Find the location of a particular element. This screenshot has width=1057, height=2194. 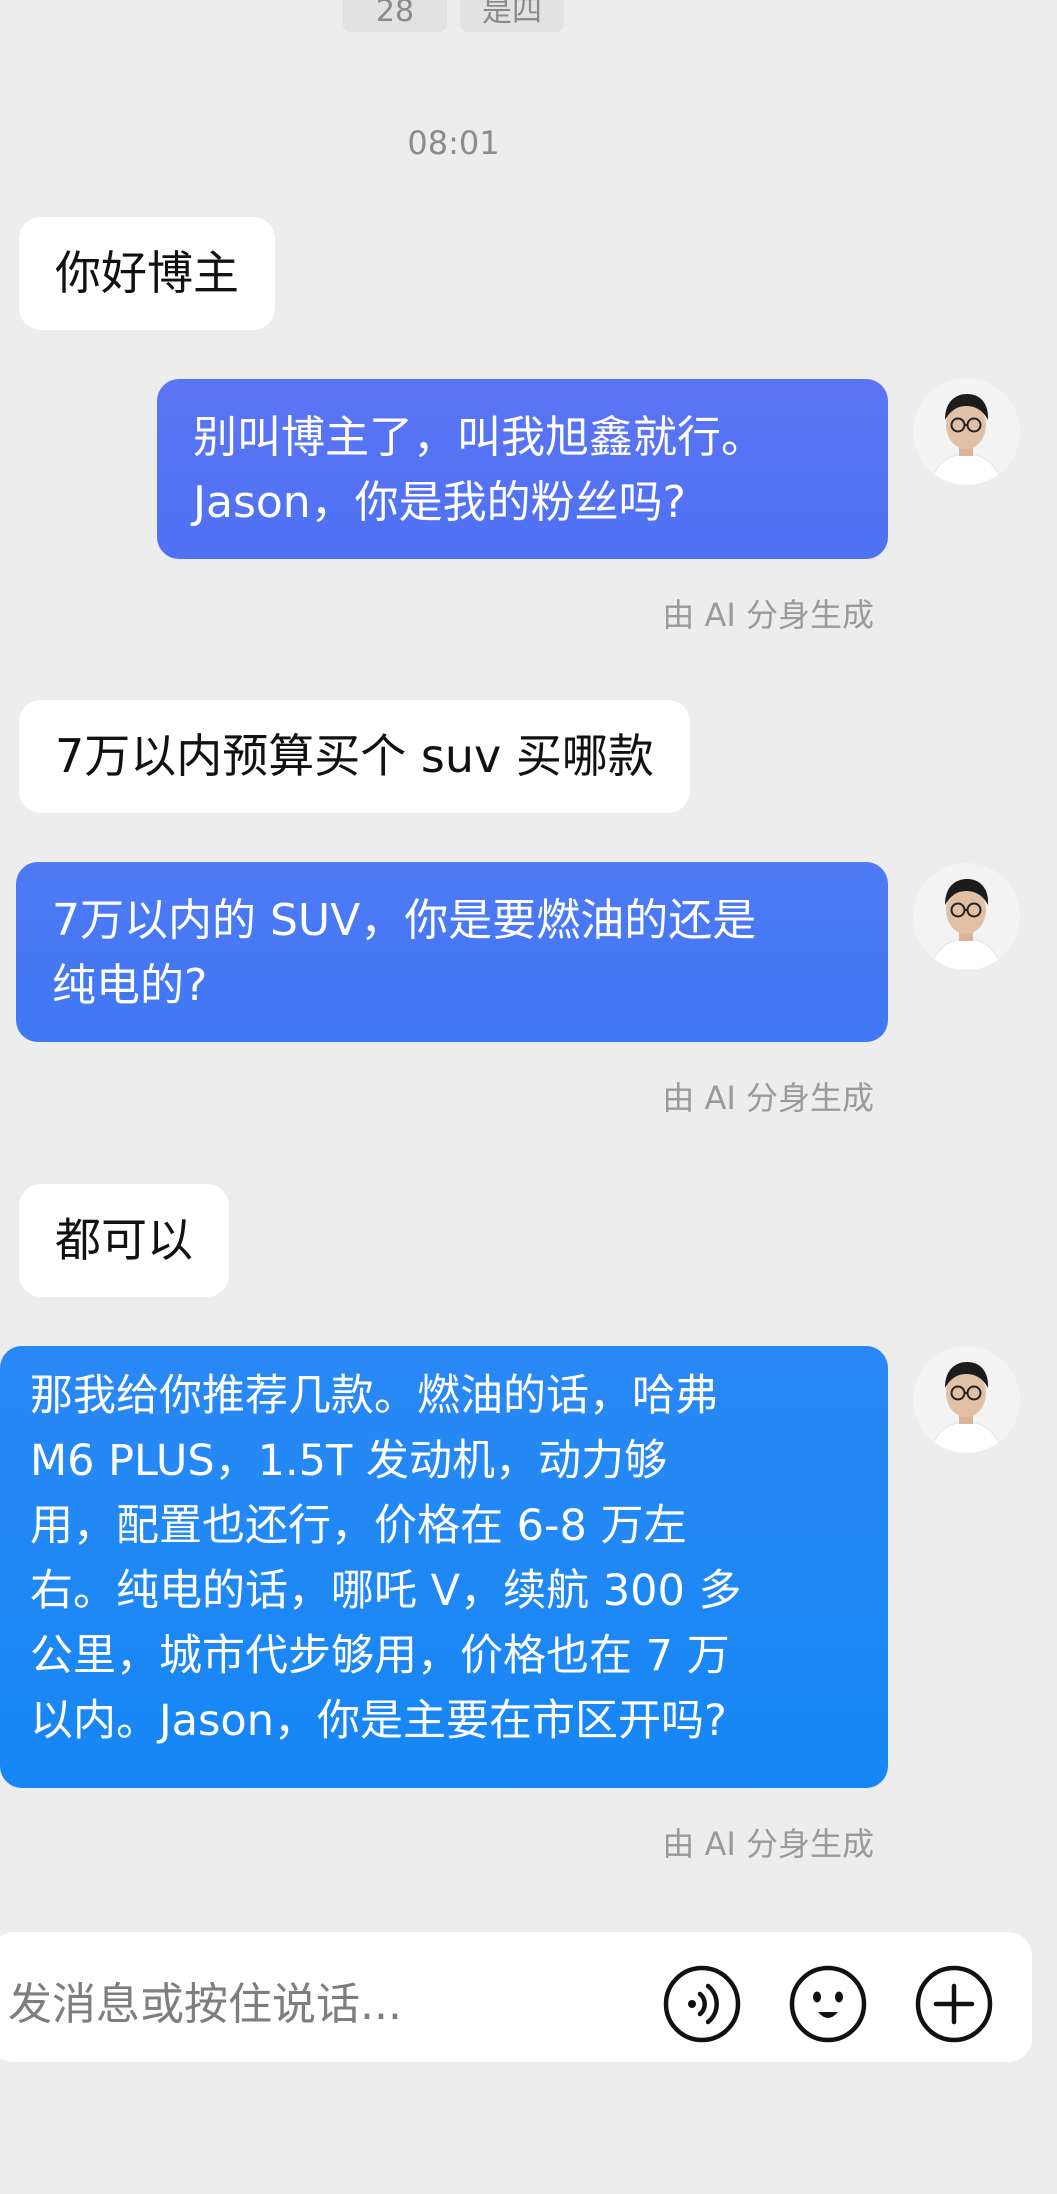

incoming-message-text: 你好博主 is located at coordinates (147, 273).